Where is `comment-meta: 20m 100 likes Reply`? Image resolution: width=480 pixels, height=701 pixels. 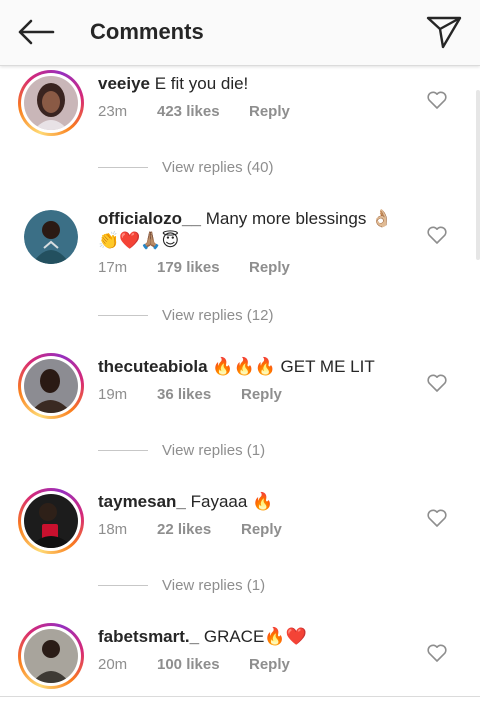 comment-meta: 20m 100 likes Reply is located at coordinates (194, 664).